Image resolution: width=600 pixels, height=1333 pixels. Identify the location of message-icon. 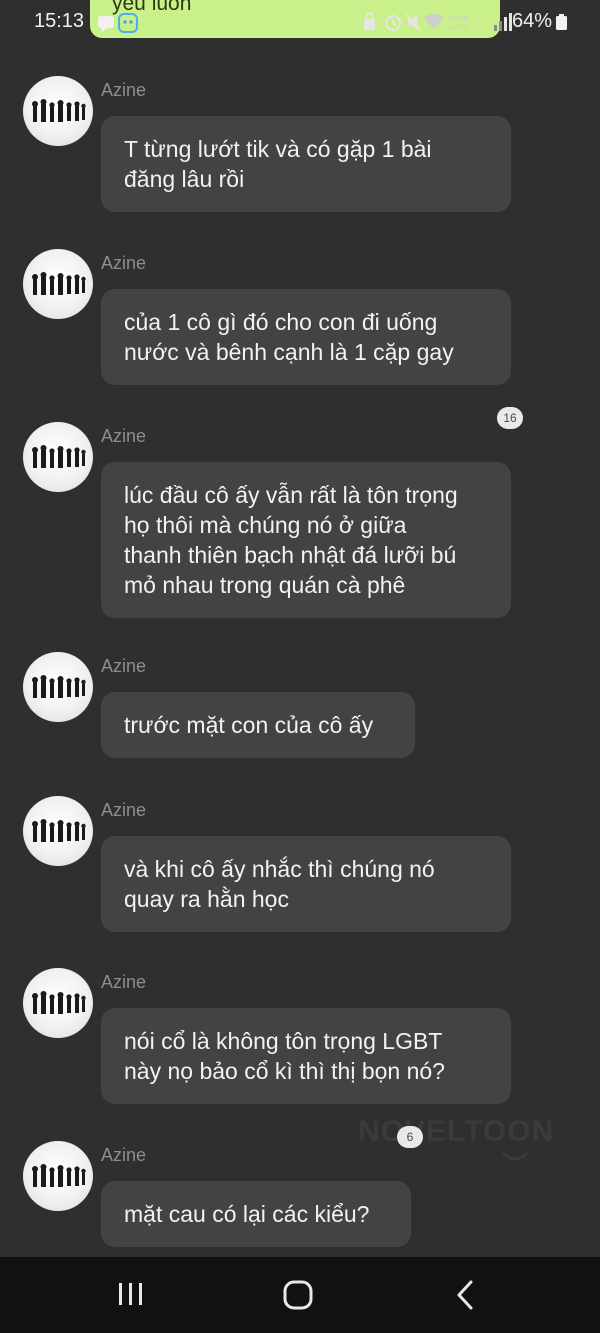
(106, 24).